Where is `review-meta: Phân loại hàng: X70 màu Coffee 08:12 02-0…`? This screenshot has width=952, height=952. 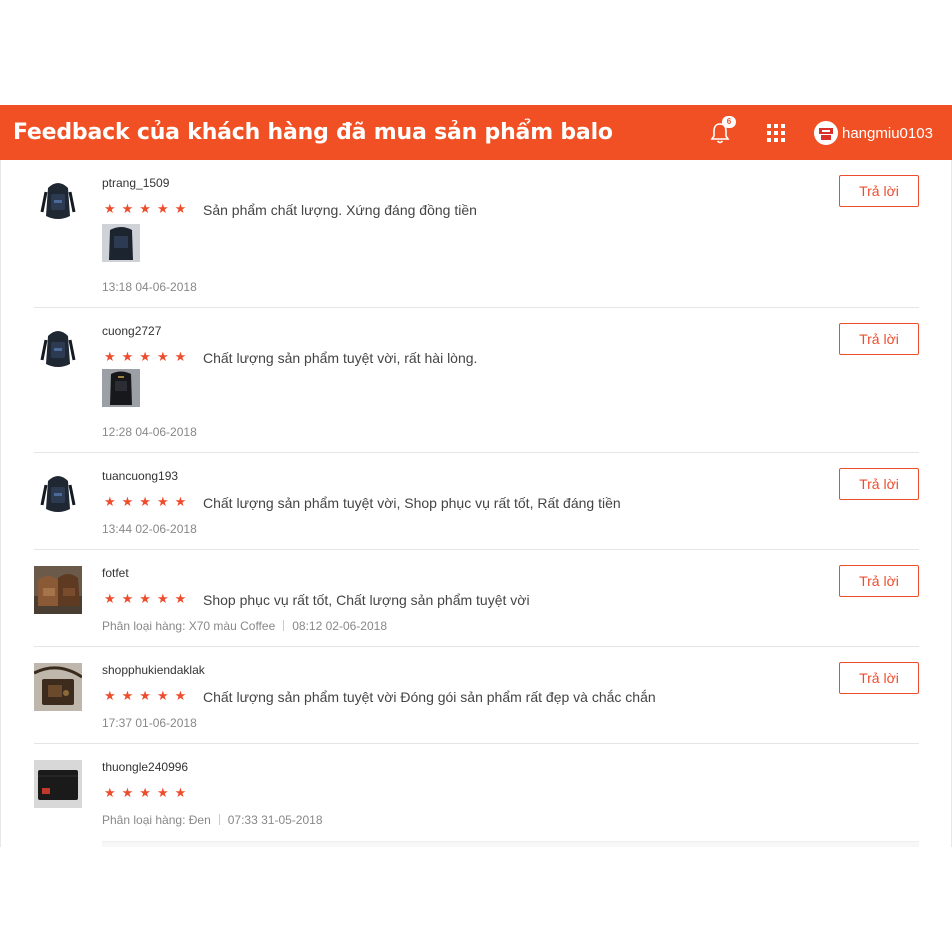
review-meta: Phân loại hàng: X70 màu Coffee 08:12 02-0… is located at coordinates (244, 626).